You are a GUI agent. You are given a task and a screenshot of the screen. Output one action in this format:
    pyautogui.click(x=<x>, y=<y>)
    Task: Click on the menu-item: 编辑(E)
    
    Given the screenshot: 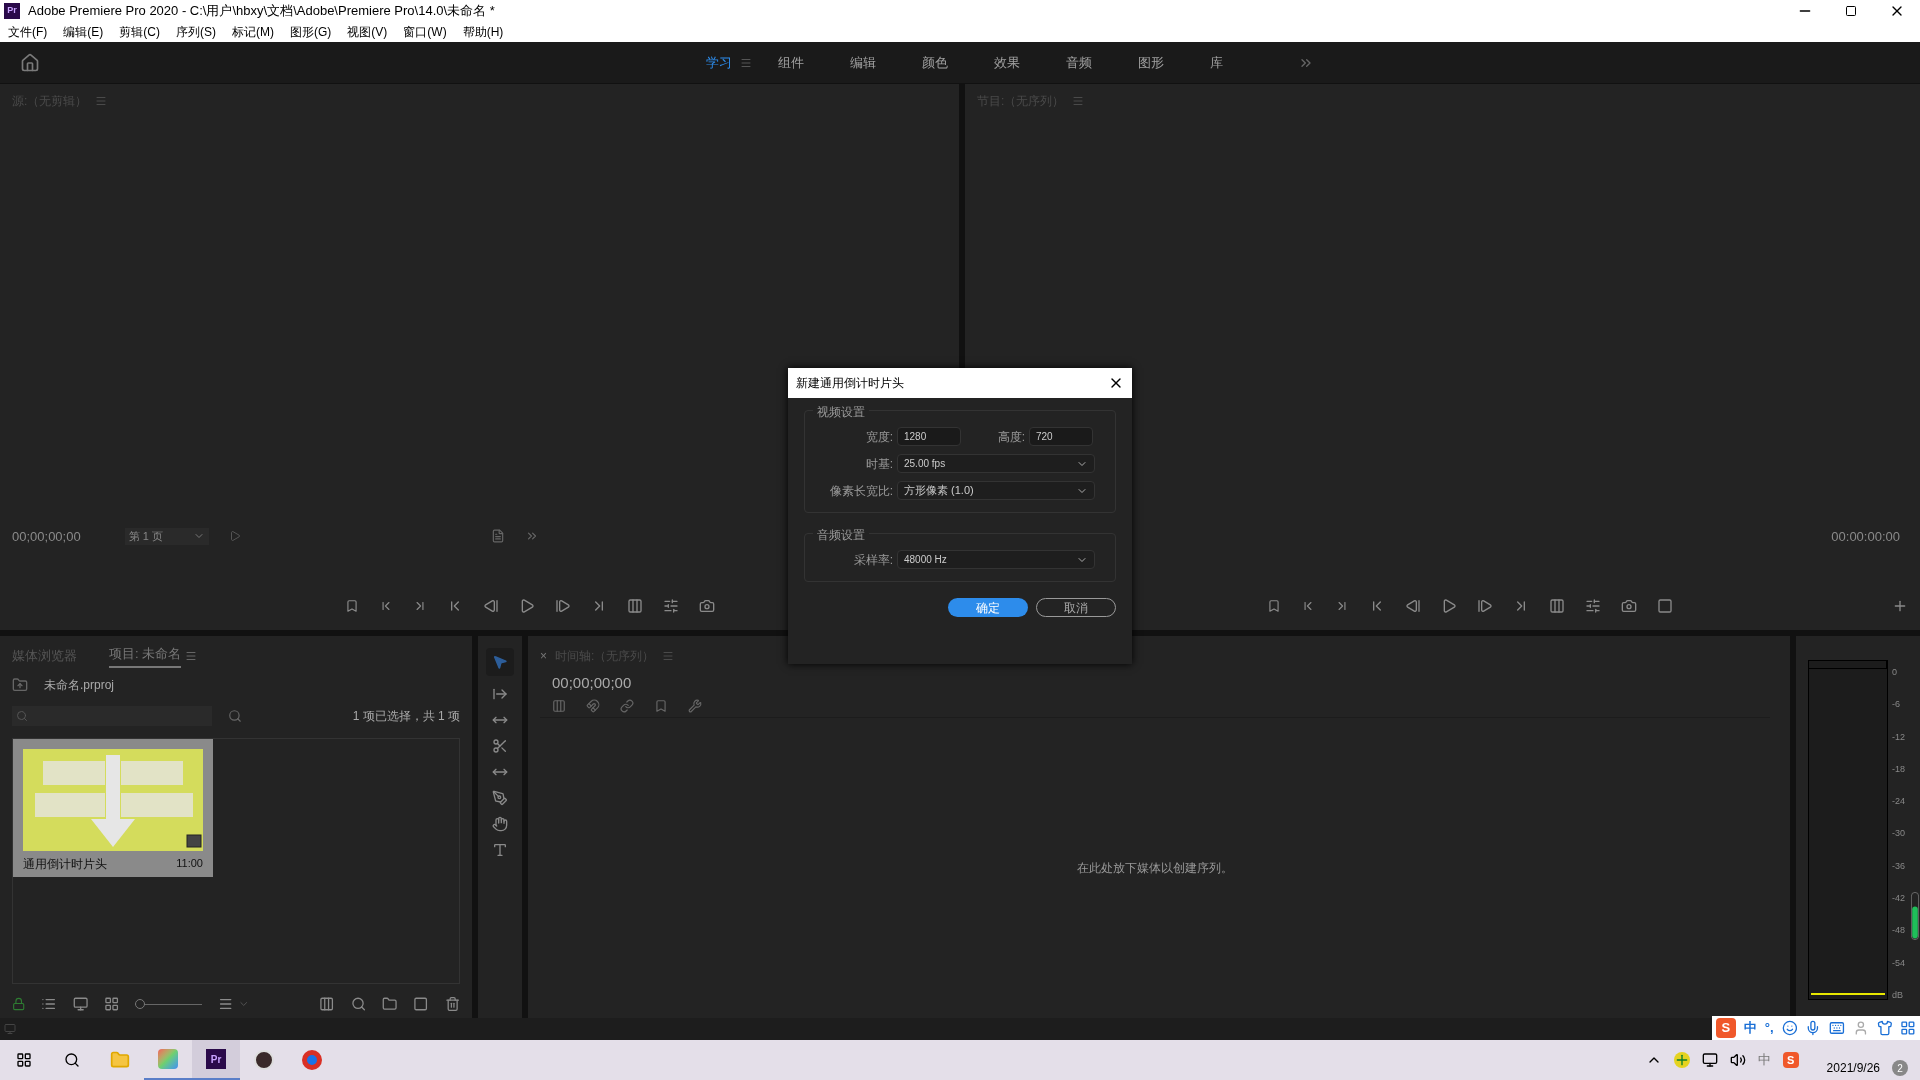 What is the action you would take?
    pyautogui.click(x=83, y=32)
    